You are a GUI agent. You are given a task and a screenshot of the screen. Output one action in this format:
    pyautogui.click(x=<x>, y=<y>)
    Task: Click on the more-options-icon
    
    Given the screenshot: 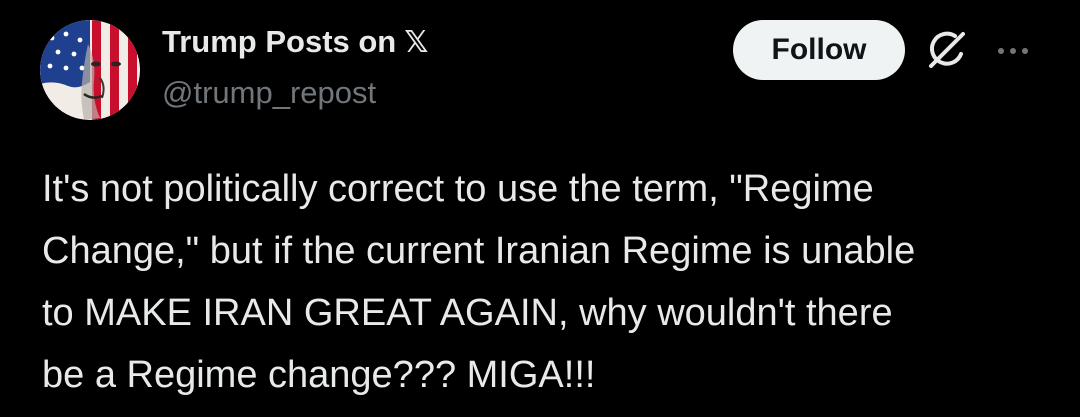 What is the action you would take?
    pyautogui.click(x=1013, y=51)
    